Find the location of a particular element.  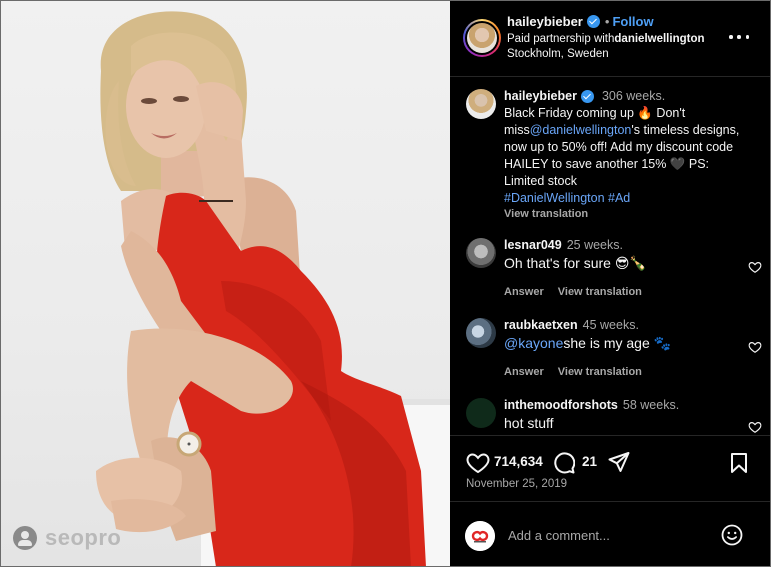

current-user-avatar is located at coordinates (480, 536).